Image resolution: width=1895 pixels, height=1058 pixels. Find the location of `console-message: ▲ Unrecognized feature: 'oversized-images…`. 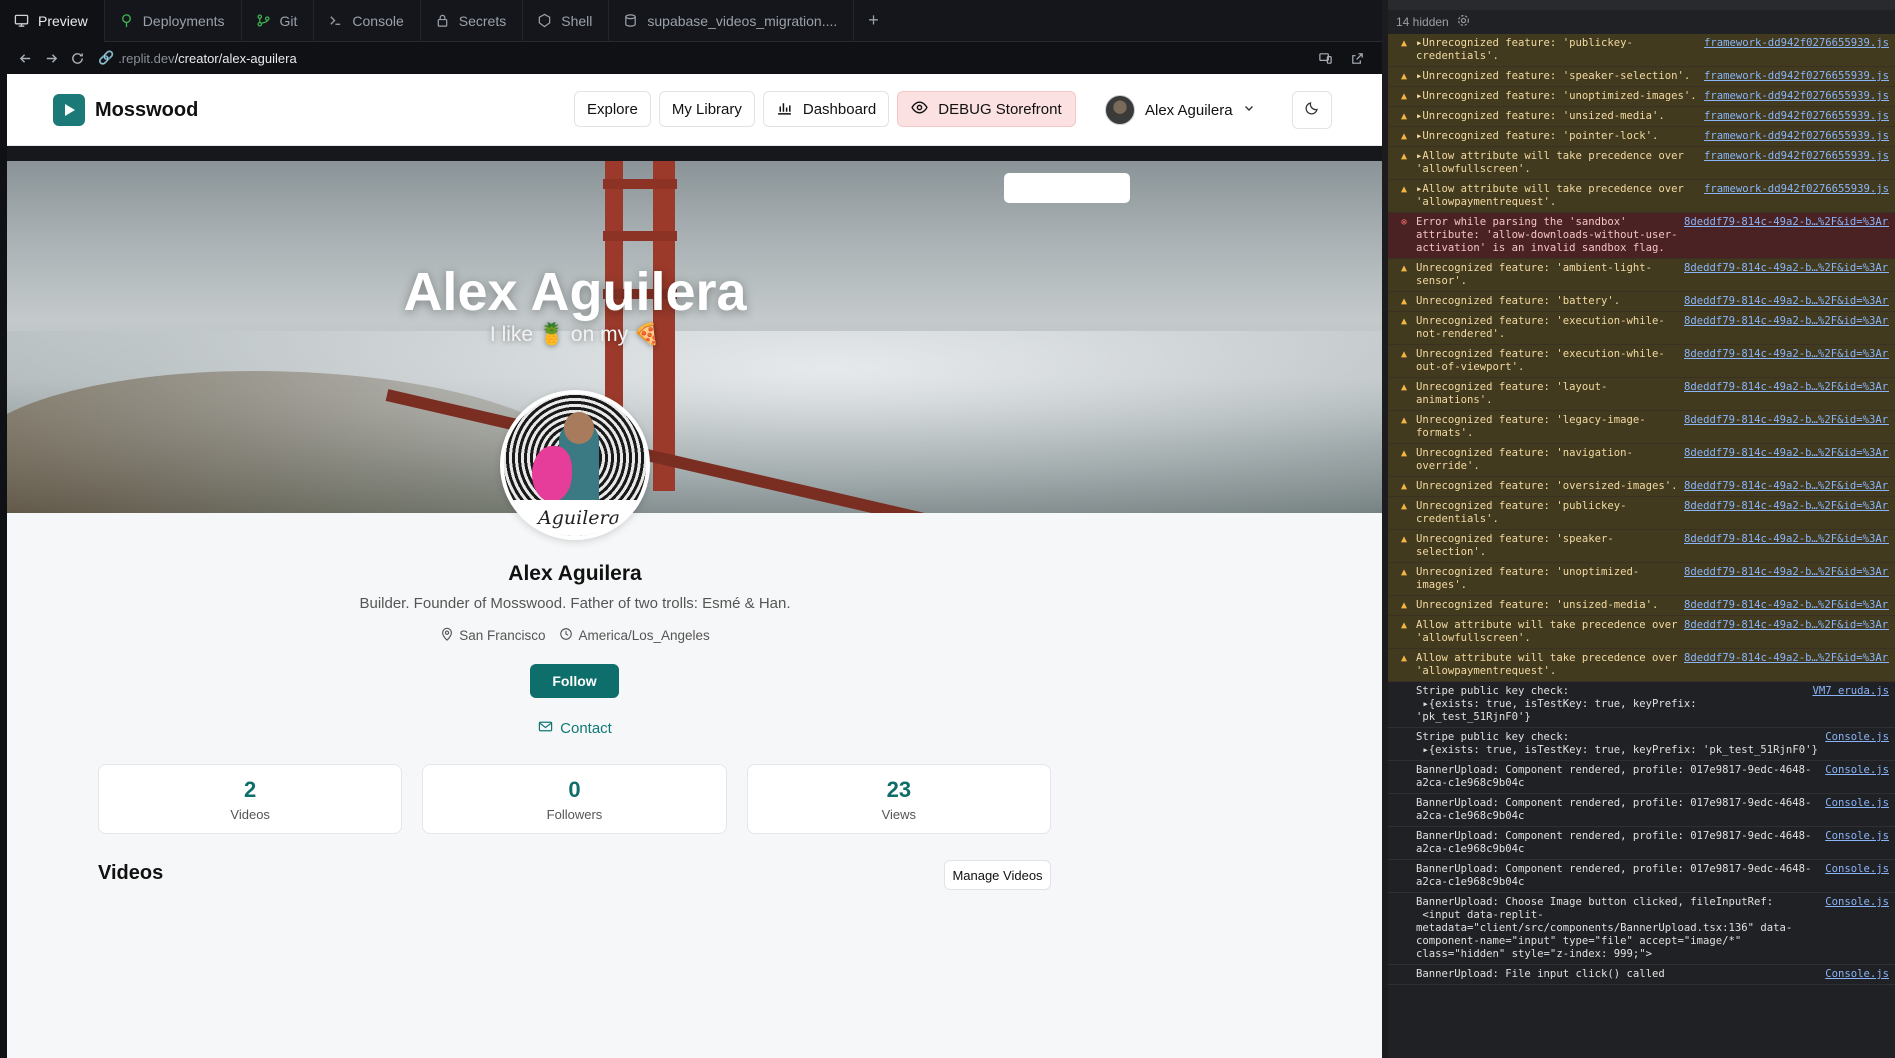

console-message: ▲ Unrecognized feature: 'oversized-images… is located at coordinates (1641, 487).